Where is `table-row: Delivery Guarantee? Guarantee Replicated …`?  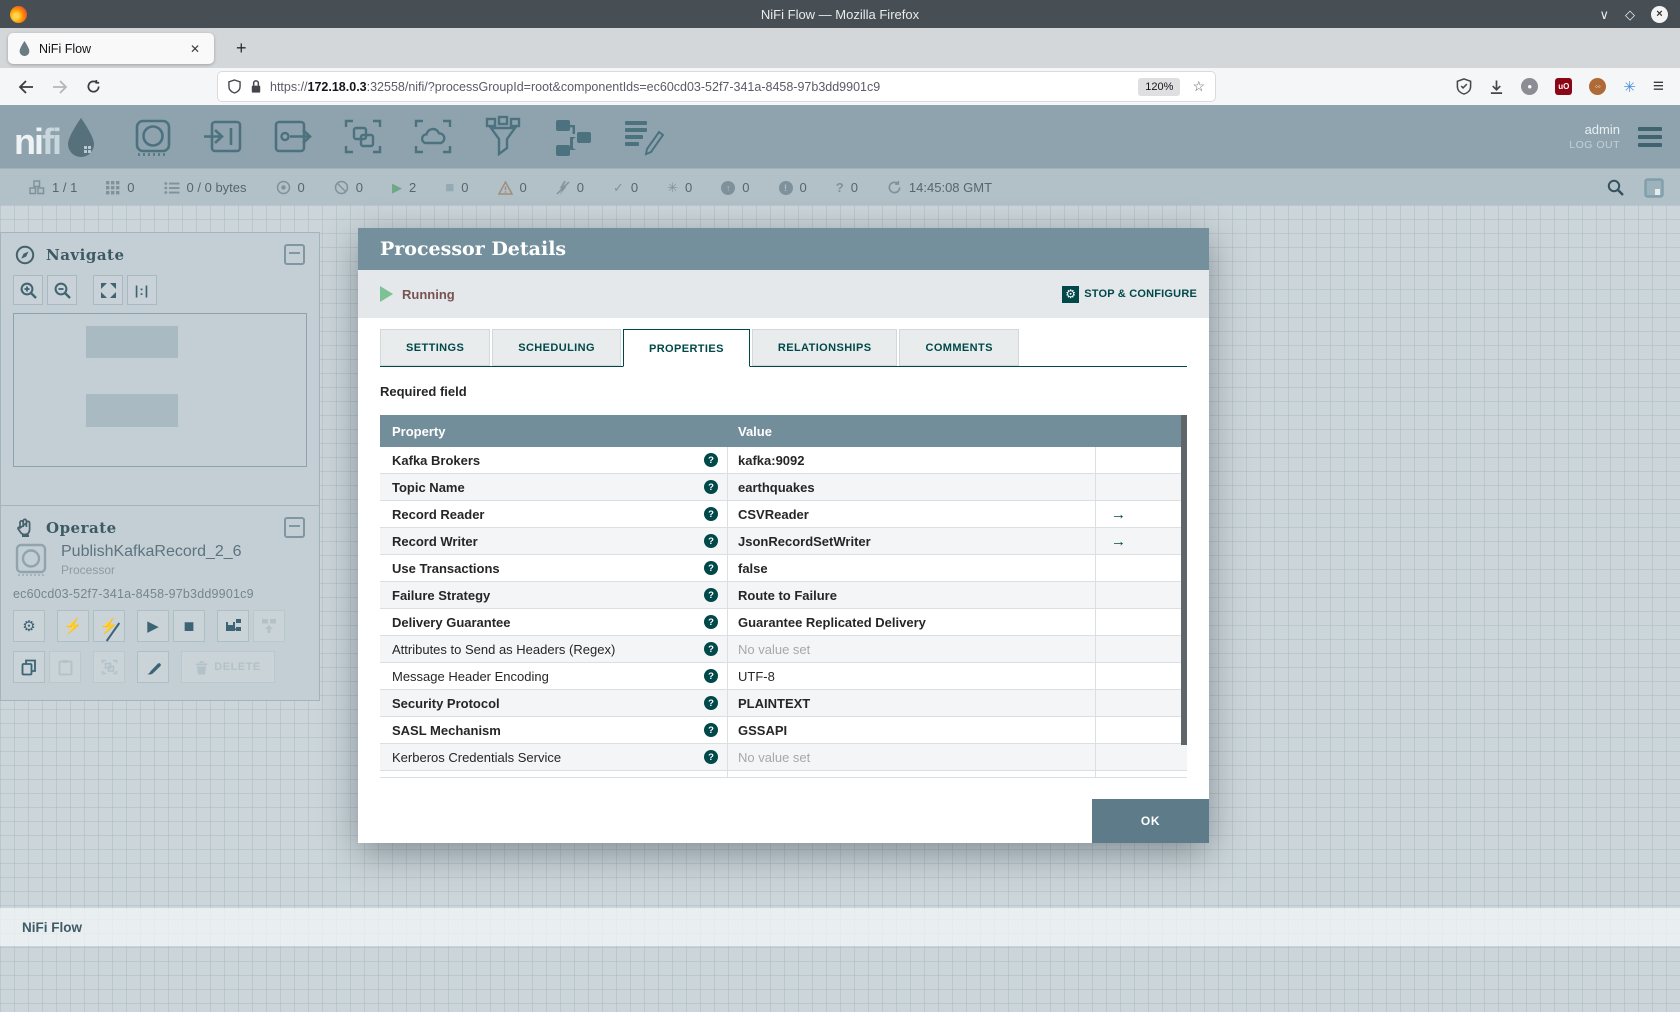 table-row: Delivery Guarantee? Guarantee Replicated … is located at coordinates (783, 622).